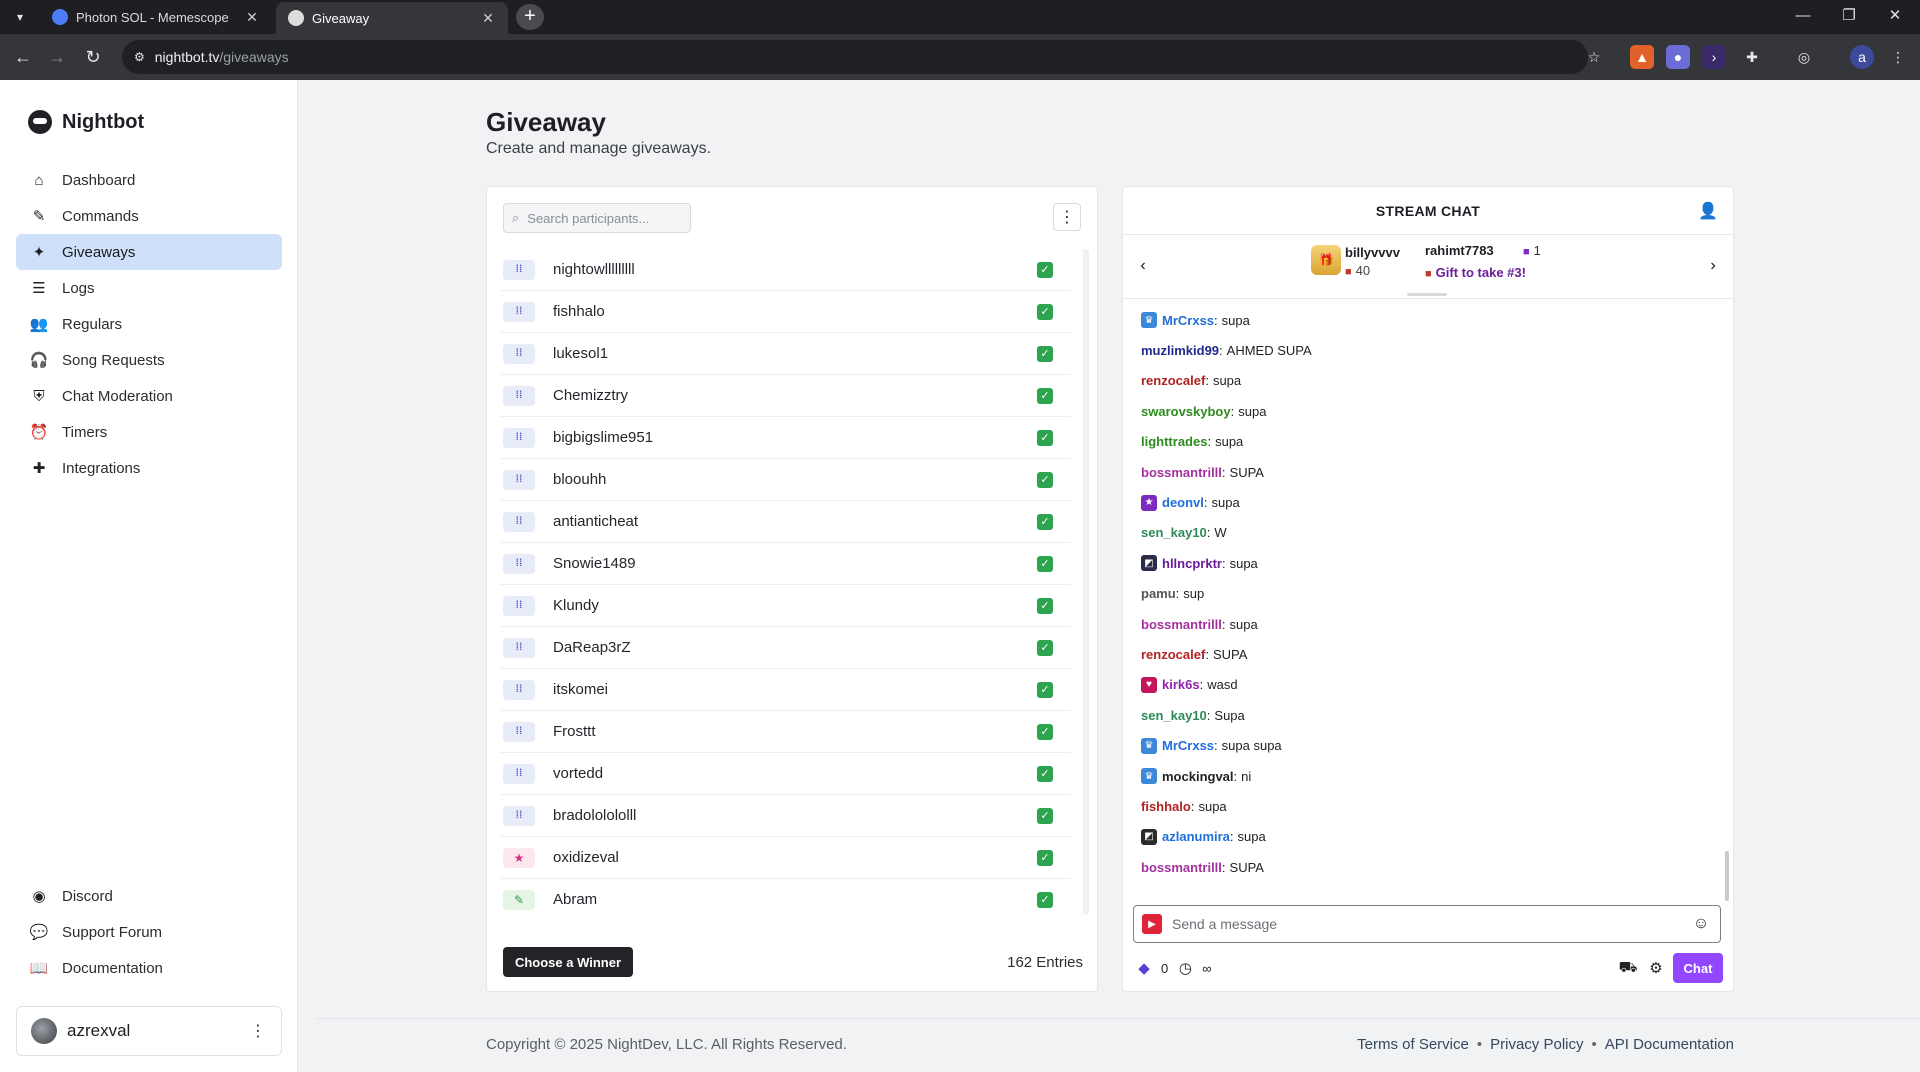  Describe the element at coordinates (1803, 15) in the screenshot. I see `minimize-icon: —` at that location.